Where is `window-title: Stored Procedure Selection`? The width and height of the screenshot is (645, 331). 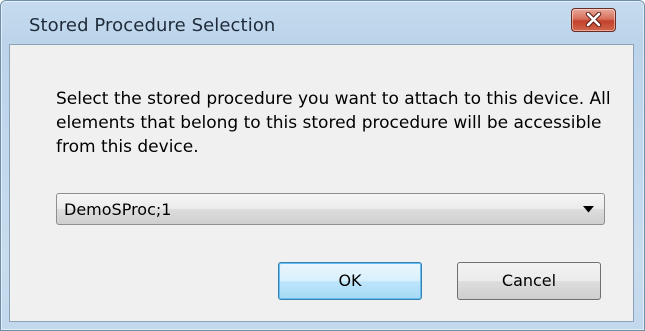
window-title: Stored Procedure Selection is located at coordinates (152, 25).